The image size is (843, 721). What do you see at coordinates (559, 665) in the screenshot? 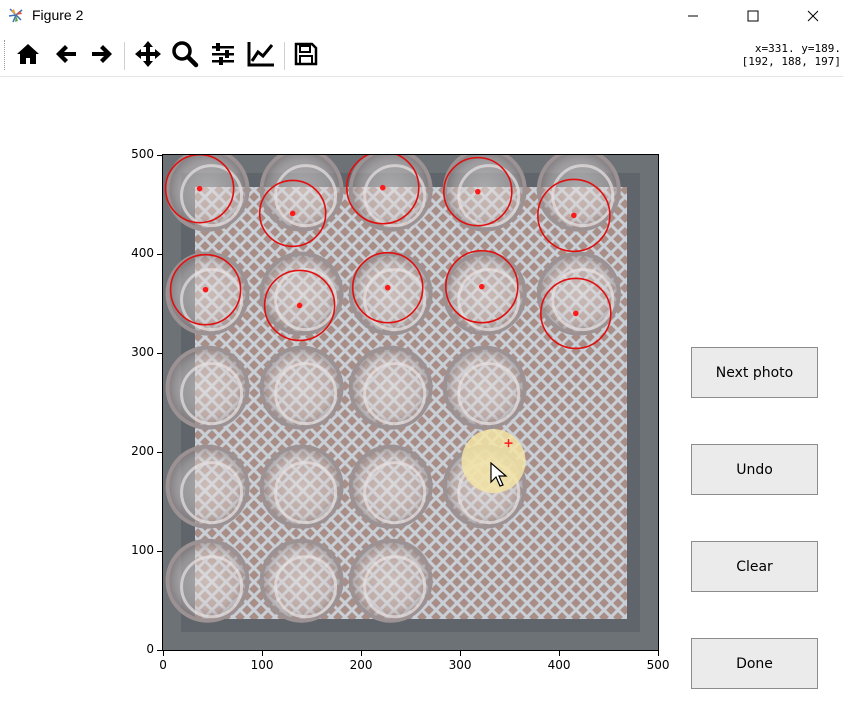
I see `x-tick-label: 400` at bounding box center [559, 665].